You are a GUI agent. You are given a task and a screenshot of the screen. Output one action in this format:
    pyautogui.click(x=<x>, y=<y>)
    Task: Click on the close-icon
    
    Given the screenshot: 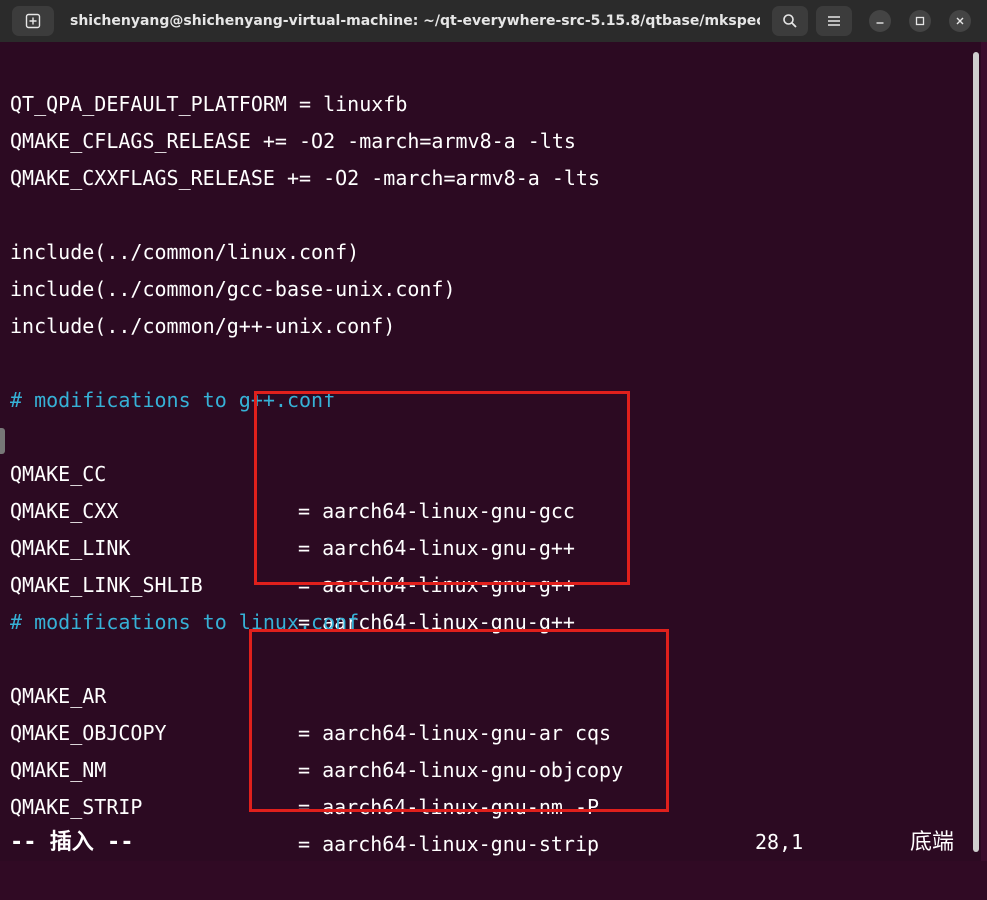 What is the action you would take?
    pyautogui.click(x=960, y=21)
    